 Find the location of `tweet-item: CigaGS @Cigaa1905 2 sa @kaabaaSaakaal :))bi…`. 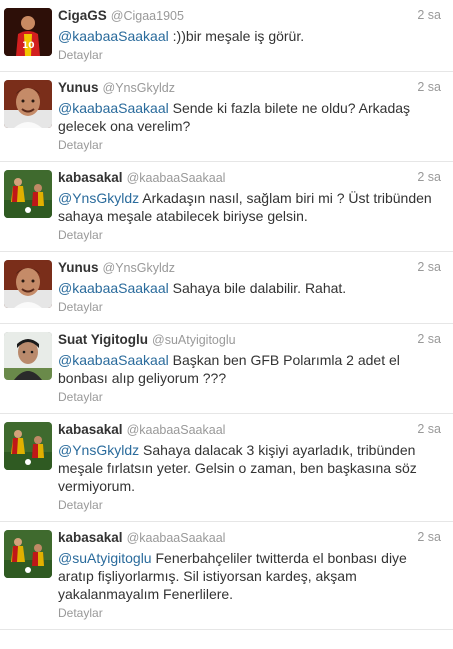

tweet-item: CigaGS @Cigaa1905 2 sa @kaabaaSaakaal :))bi… is located at coordinates (226, 36).